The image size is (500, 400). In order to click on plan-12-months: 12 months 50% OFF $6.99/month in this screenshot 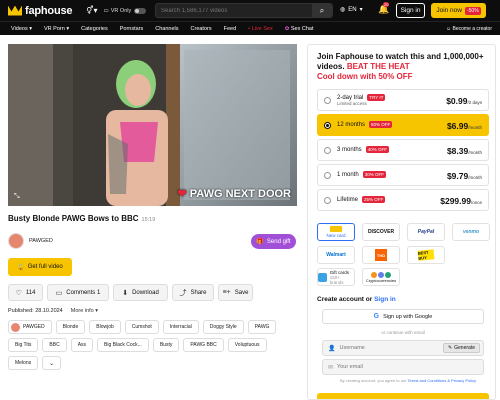, I will do `click(403, 125)`.